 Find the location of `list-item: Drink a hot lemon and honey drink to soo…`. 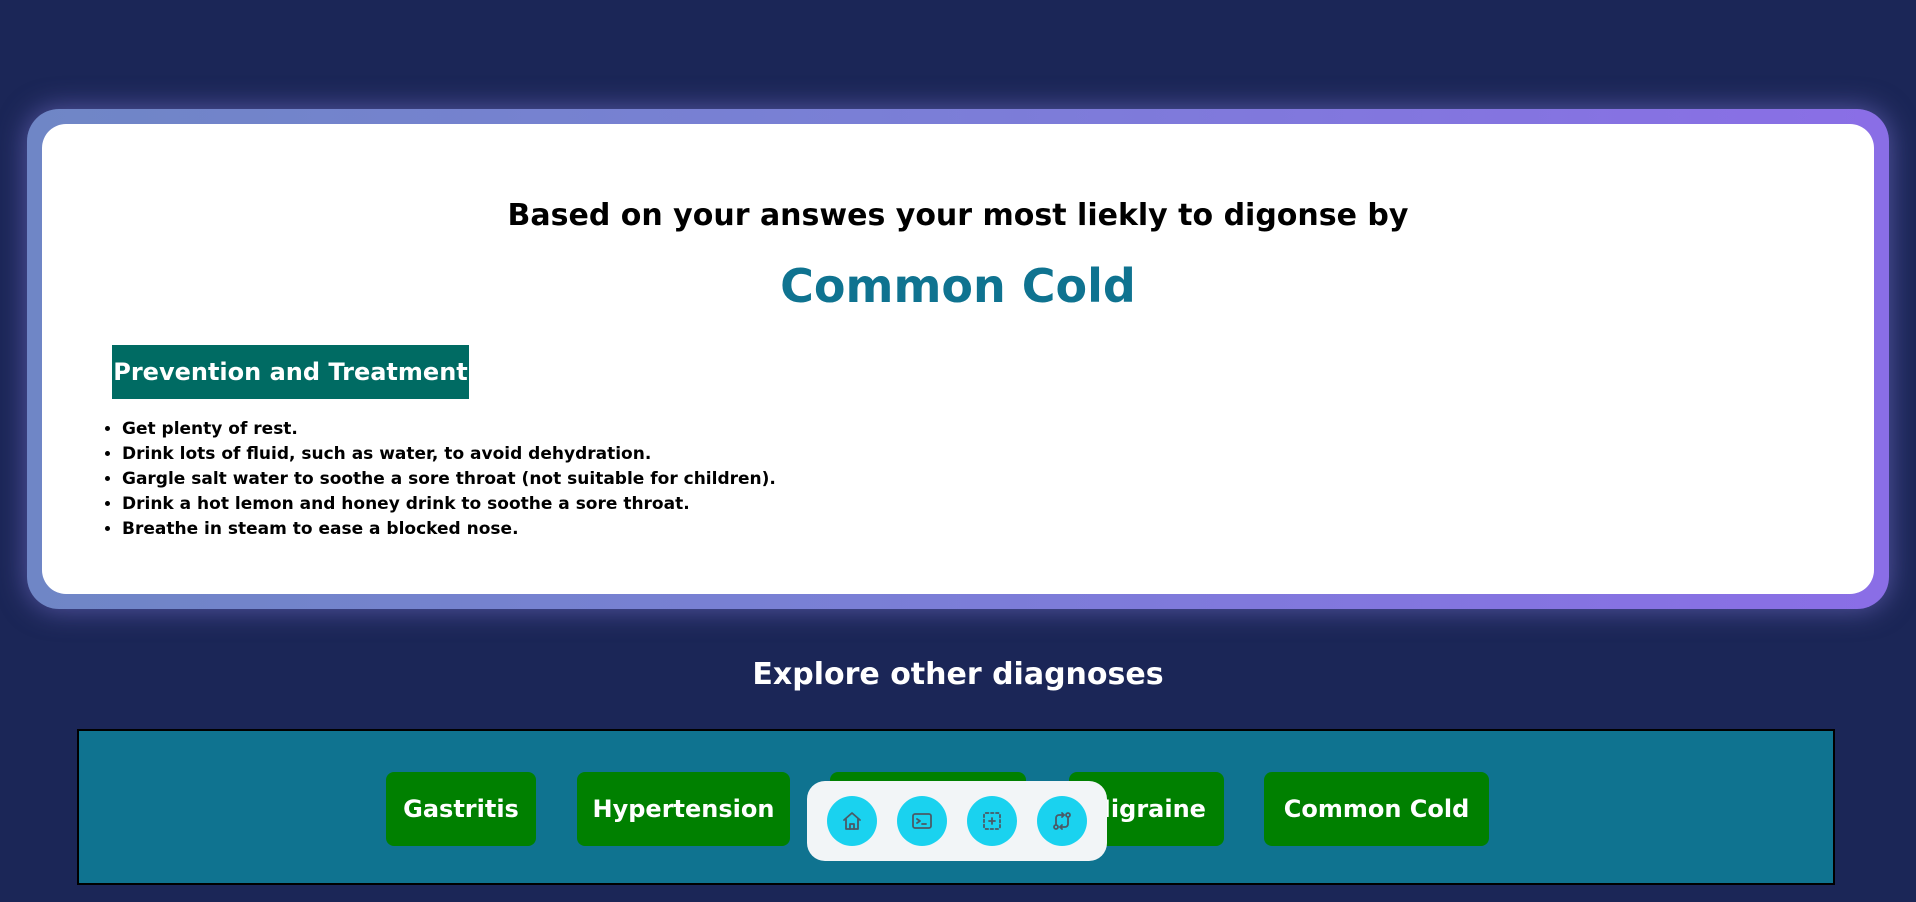

list-item: Drink a hot lemon and honey drink to soo… is located at coordinates (449, 504).